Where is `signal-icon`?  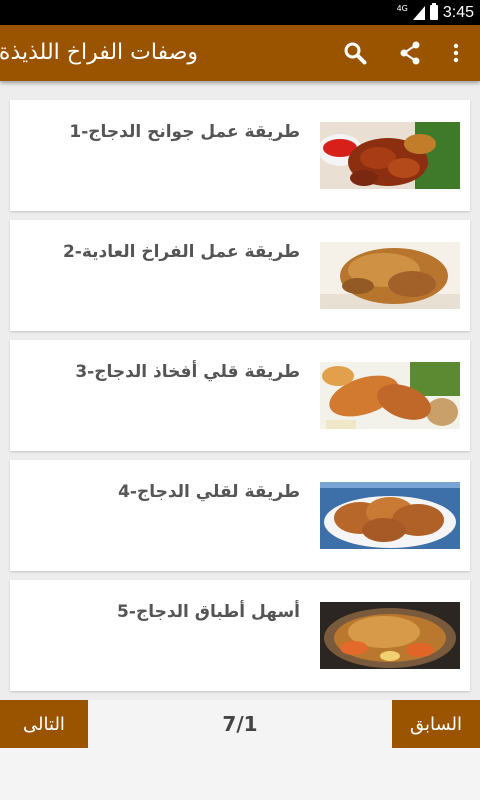
signal-icon is located at coordinates (418, 12).